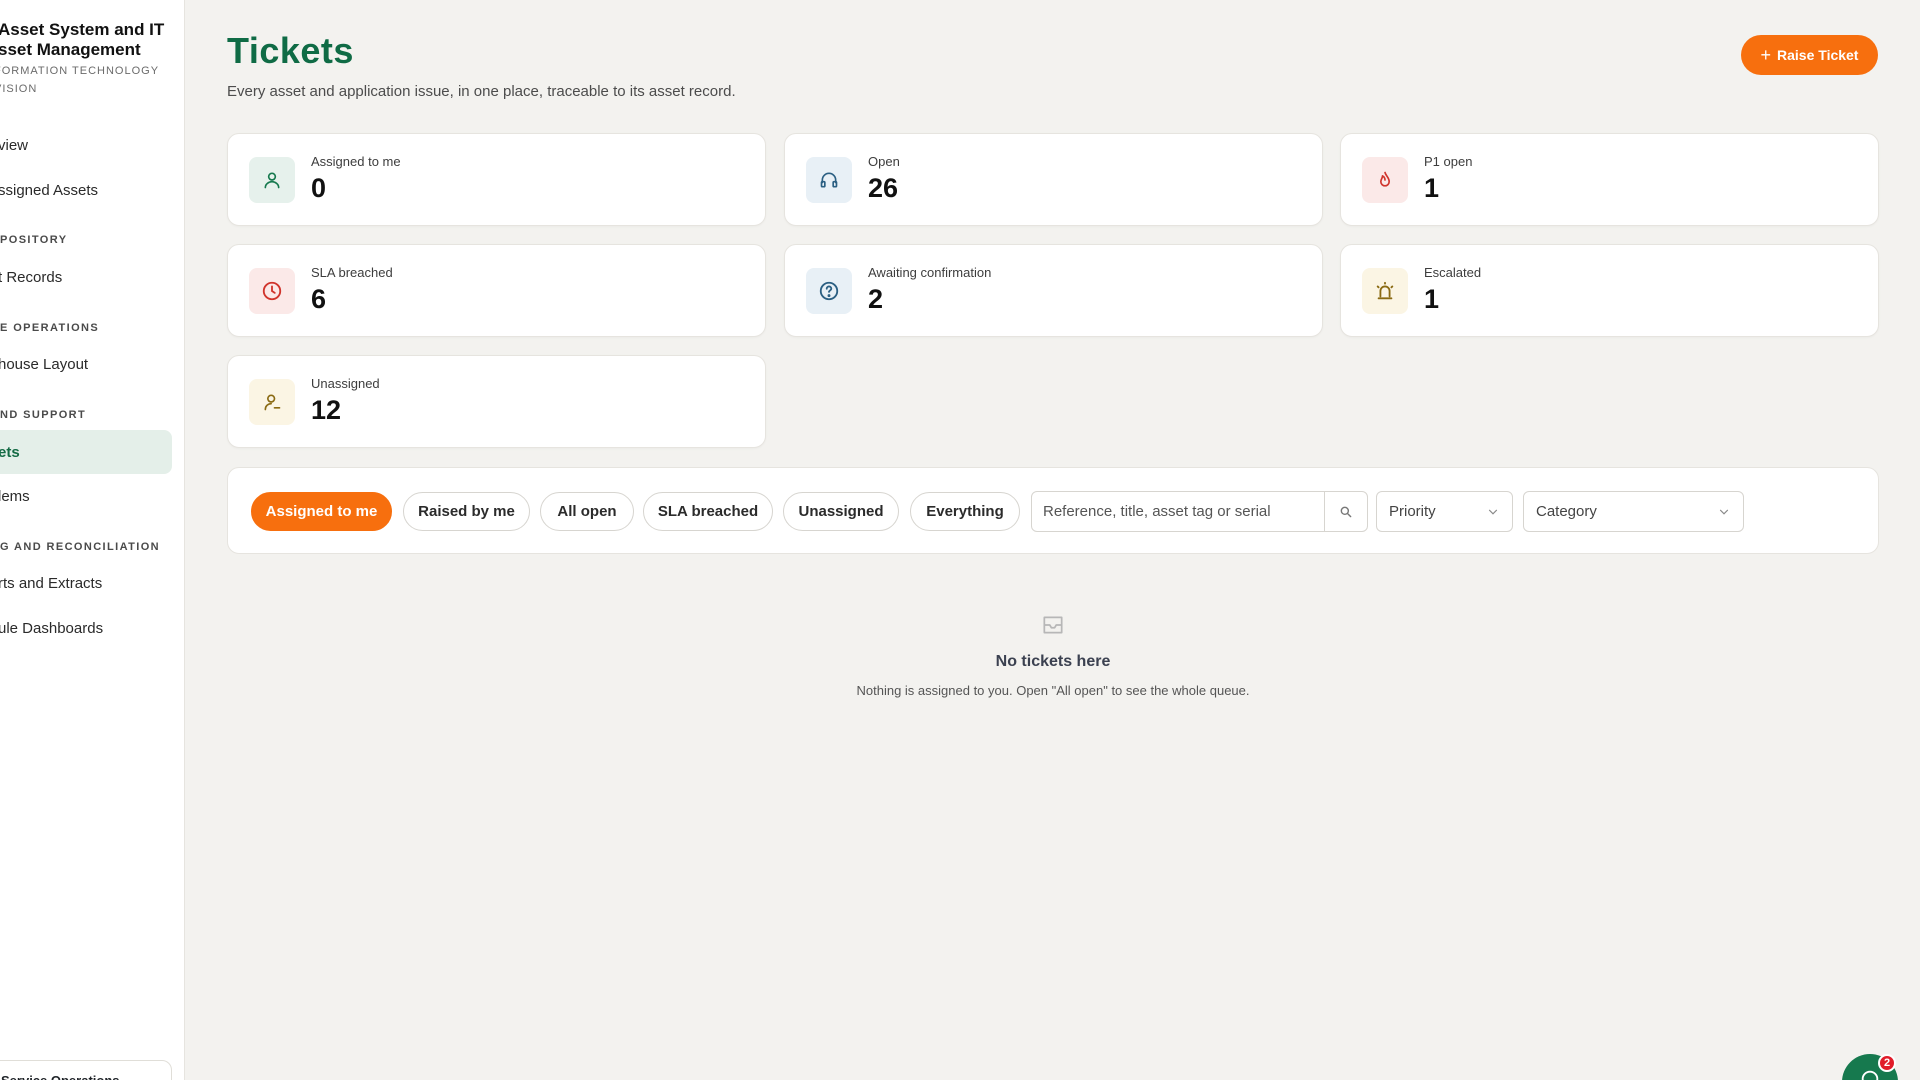 This screenshot has width=1920, height=1080. I want to click on stat-card-assigned-to-me: Assigned to me 0, so click(496, 179).